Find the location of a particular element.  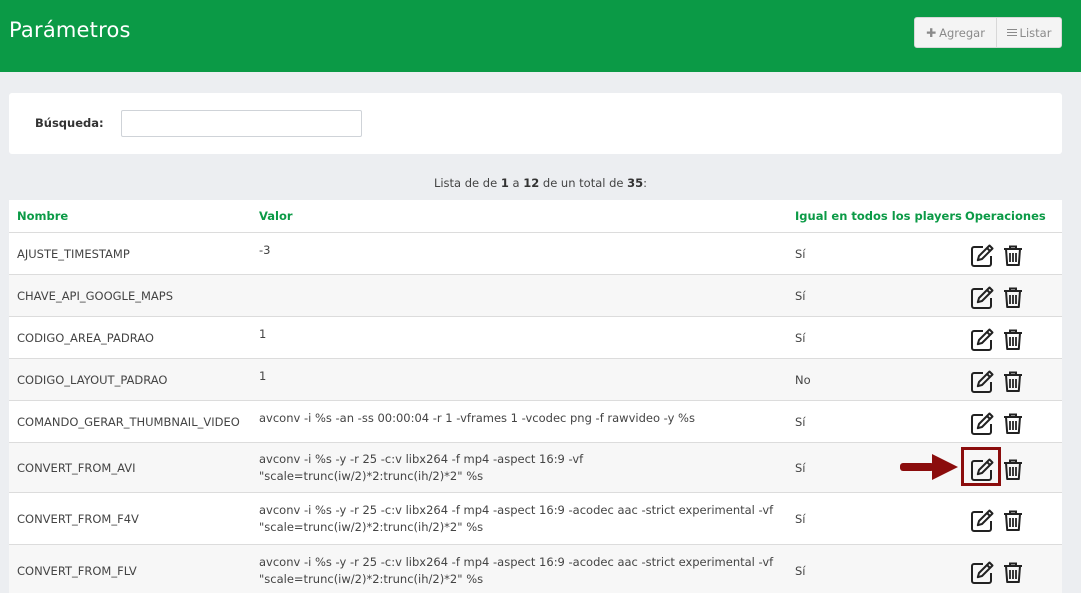

add-button-label: Agregar is located at coordinates (962, 32).